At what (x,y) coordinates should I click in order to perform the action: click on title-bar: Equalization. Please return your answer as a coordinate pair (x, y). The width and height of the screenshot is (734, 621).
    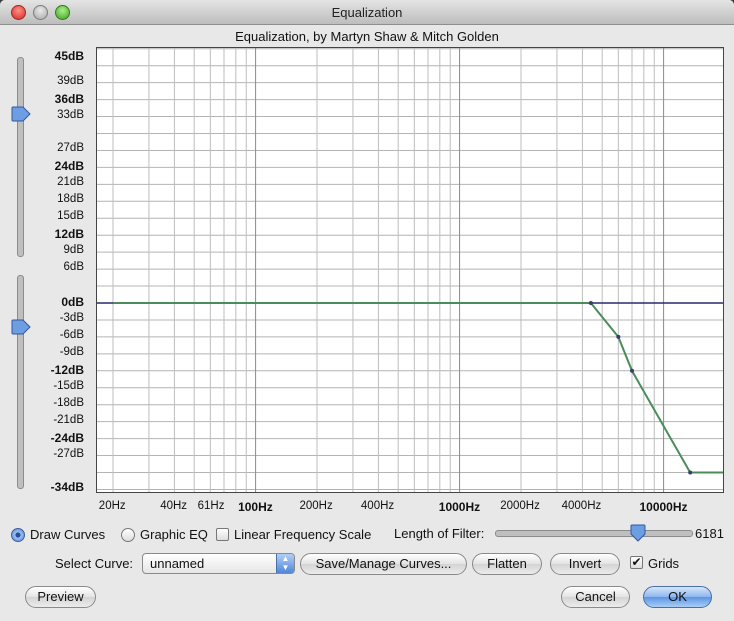
    Looking at the image, I should click on (367, 12).